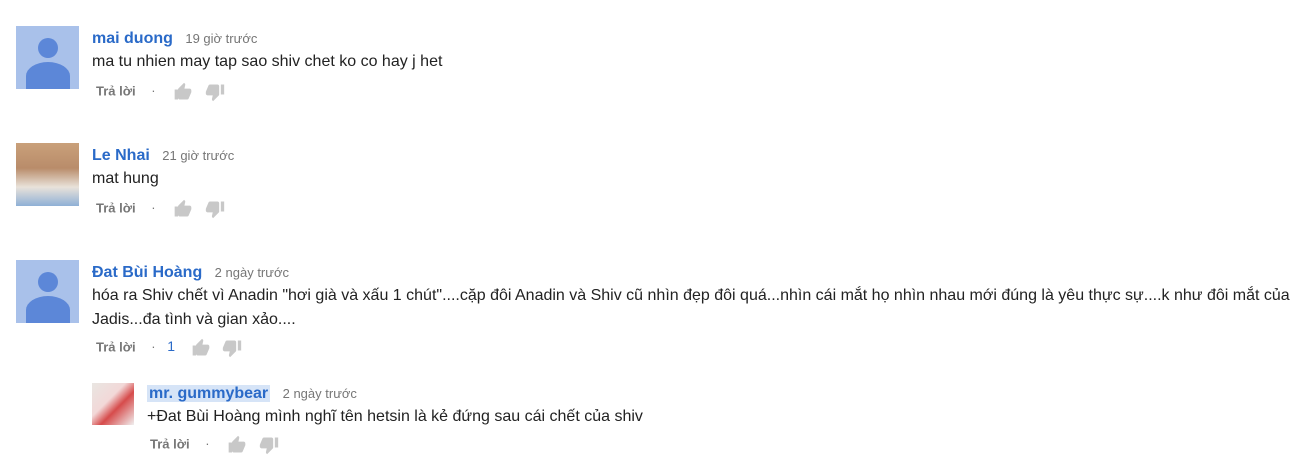 The image size is (1312, 458). What do you see at coordinates (121, 155) in the screenshot?
I see `comment-author: Le Nhai` at bounding box center [121, 155].